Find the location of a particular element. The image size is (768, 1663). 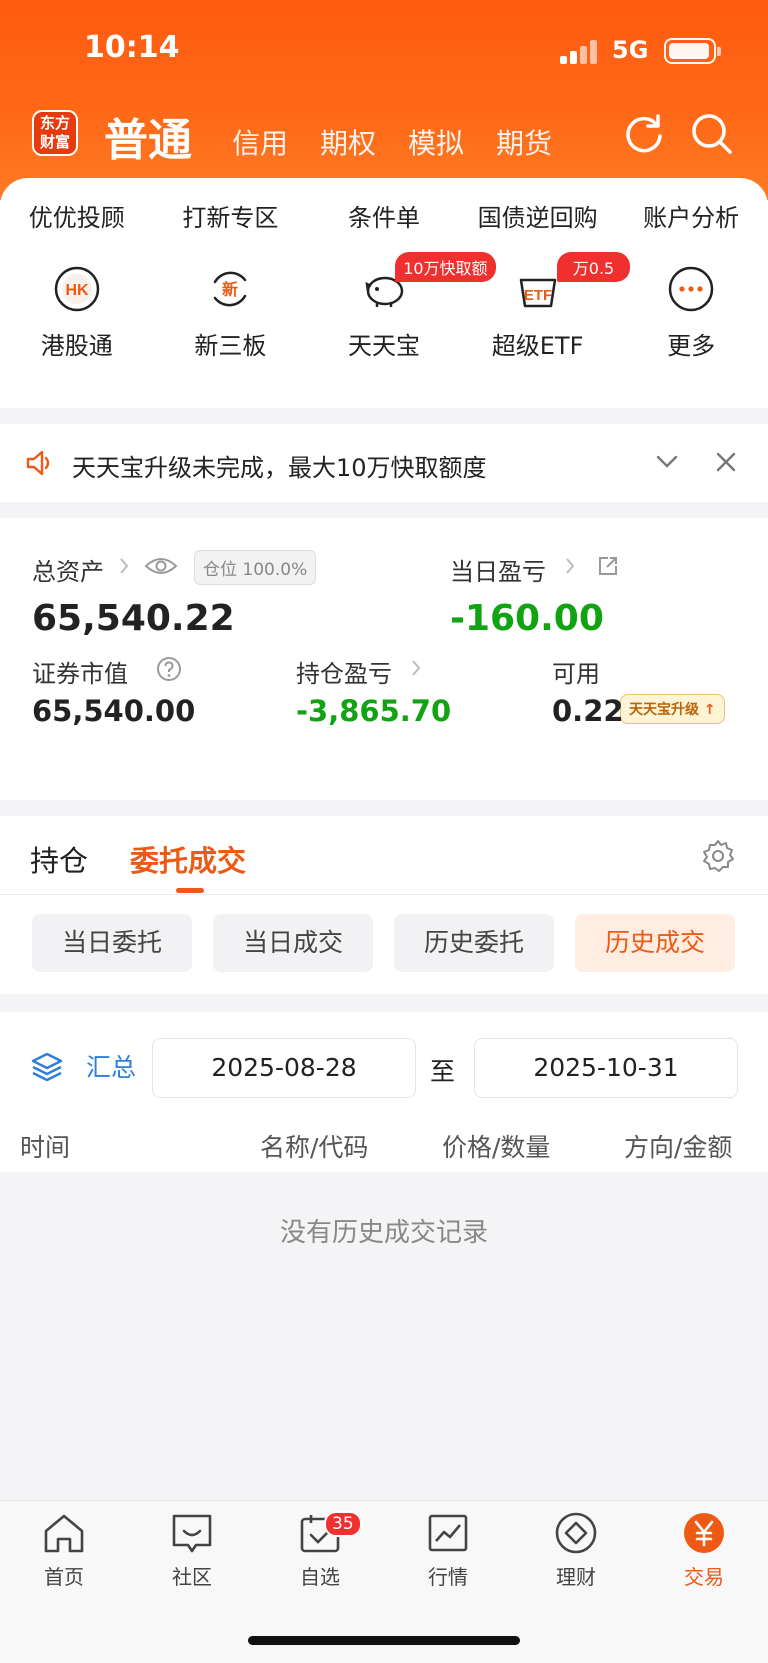

column-time: 时间 is located at coordinates (45, 1147).